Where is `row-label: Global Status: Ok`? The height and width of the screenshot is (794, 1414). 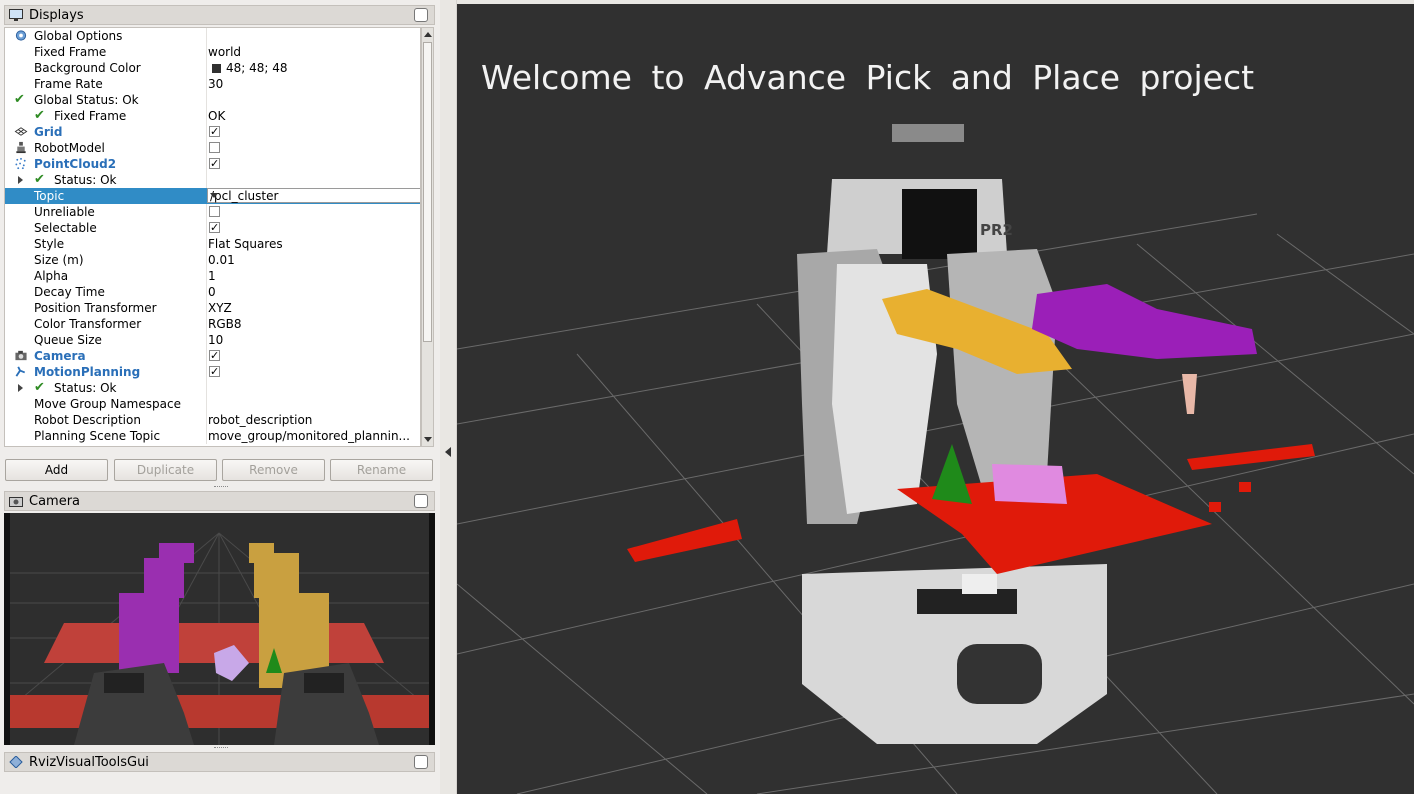
row-label: Global Status: Ok is located at coordinates (86, 100).